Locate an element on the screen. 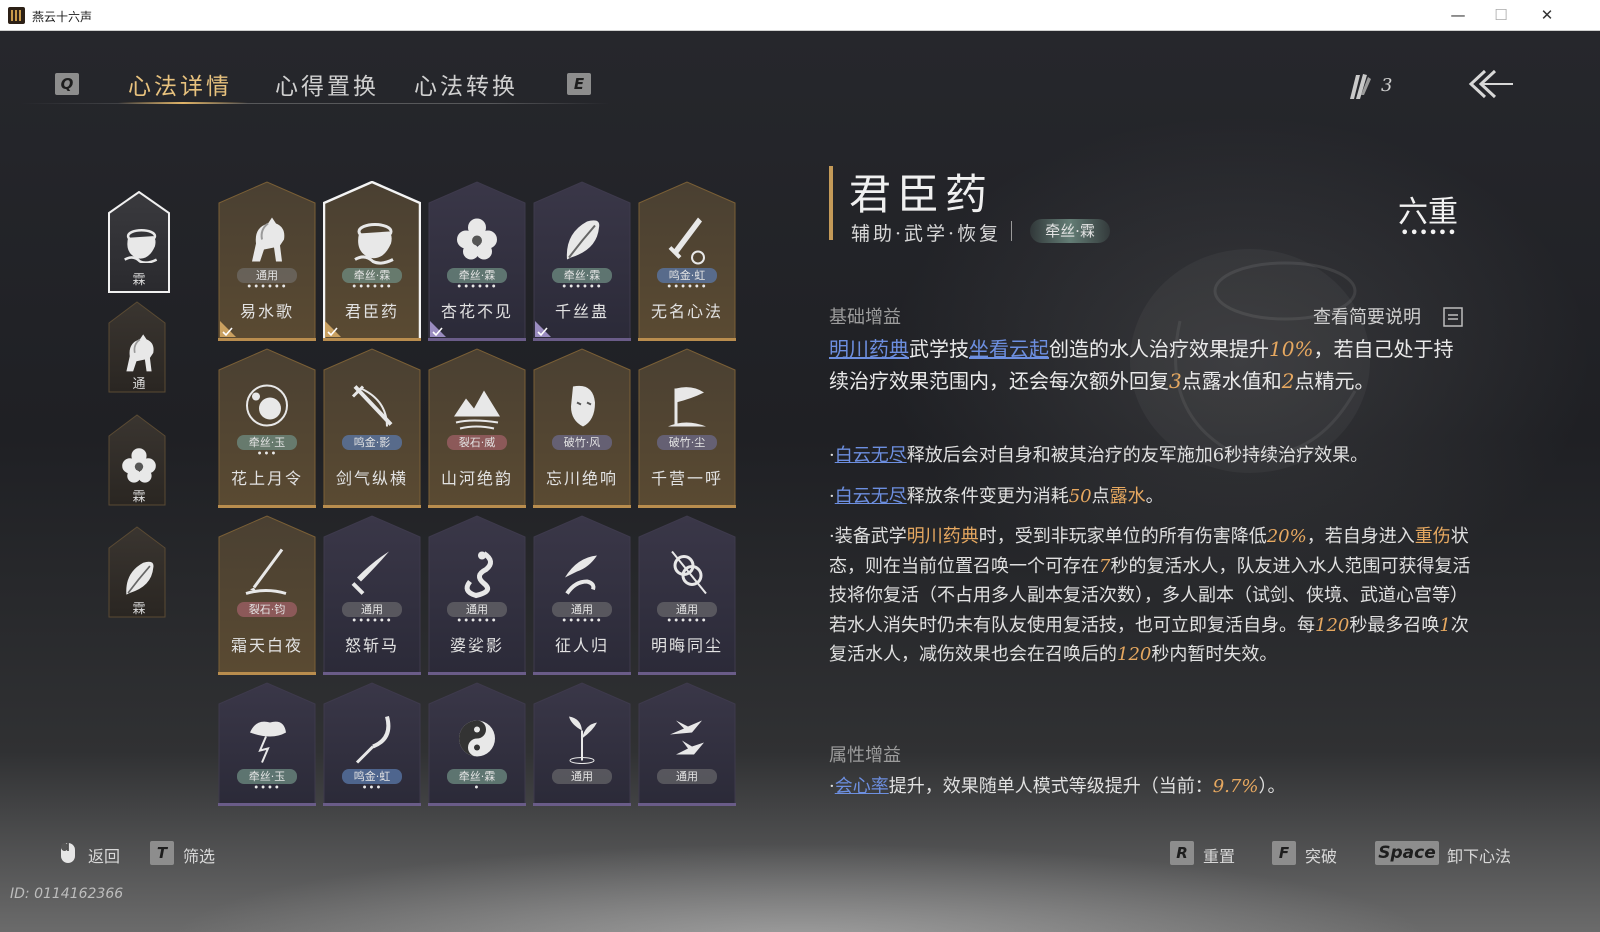 The image size is (1600, 932). view-brief-link: 查看简要说明 is located at coordinates (1367, 316).